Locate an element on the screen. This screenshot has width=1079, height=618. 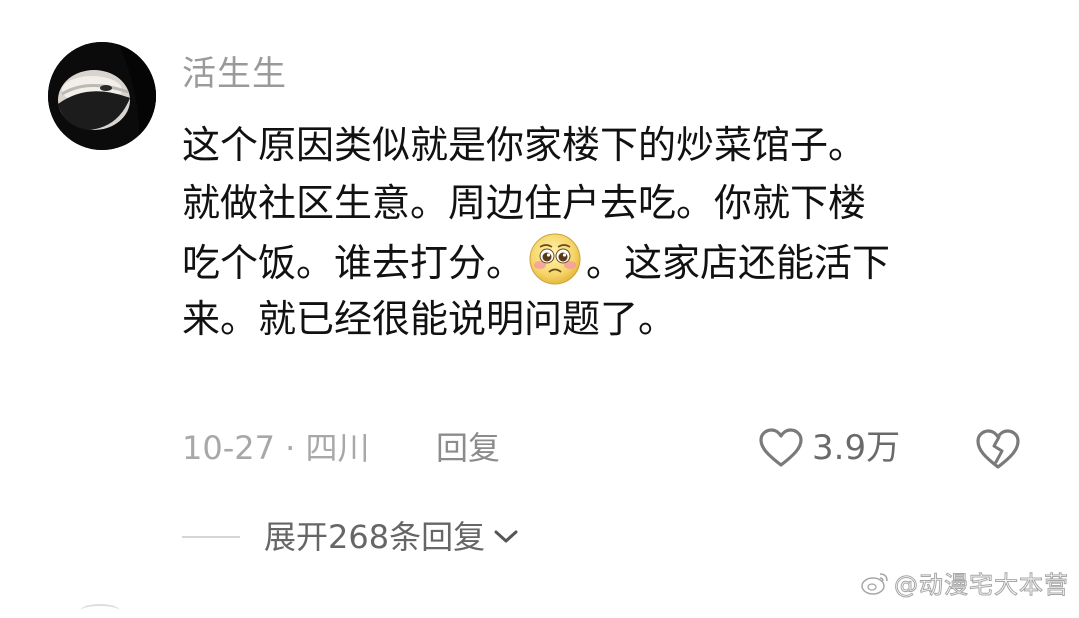
weibo-logo-icon is located at coordinates (874, 583).